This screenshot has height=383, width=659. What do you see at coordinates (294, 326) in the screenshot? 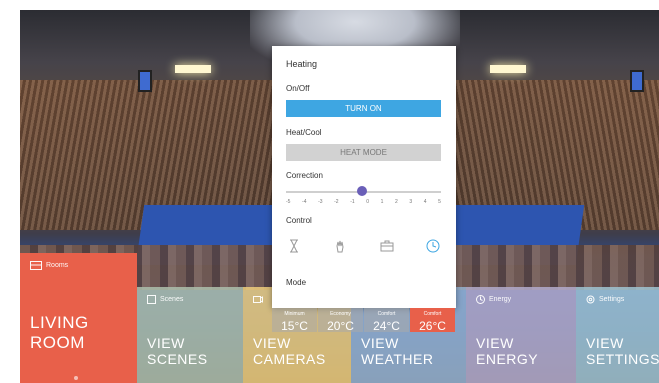
I see `mode-option-value: 15°C` at bounding box center [294, 326].